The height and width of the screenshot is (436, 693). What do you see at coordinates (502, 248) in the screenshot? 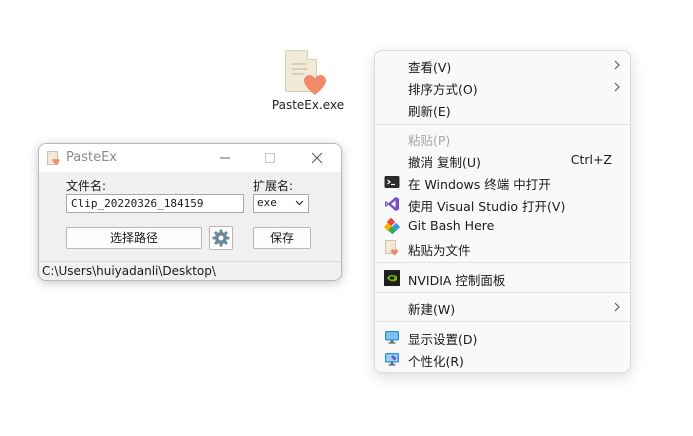
I see `menu-item-paste-as-file: 粘贴为文件` at bounding box center [502, 248].